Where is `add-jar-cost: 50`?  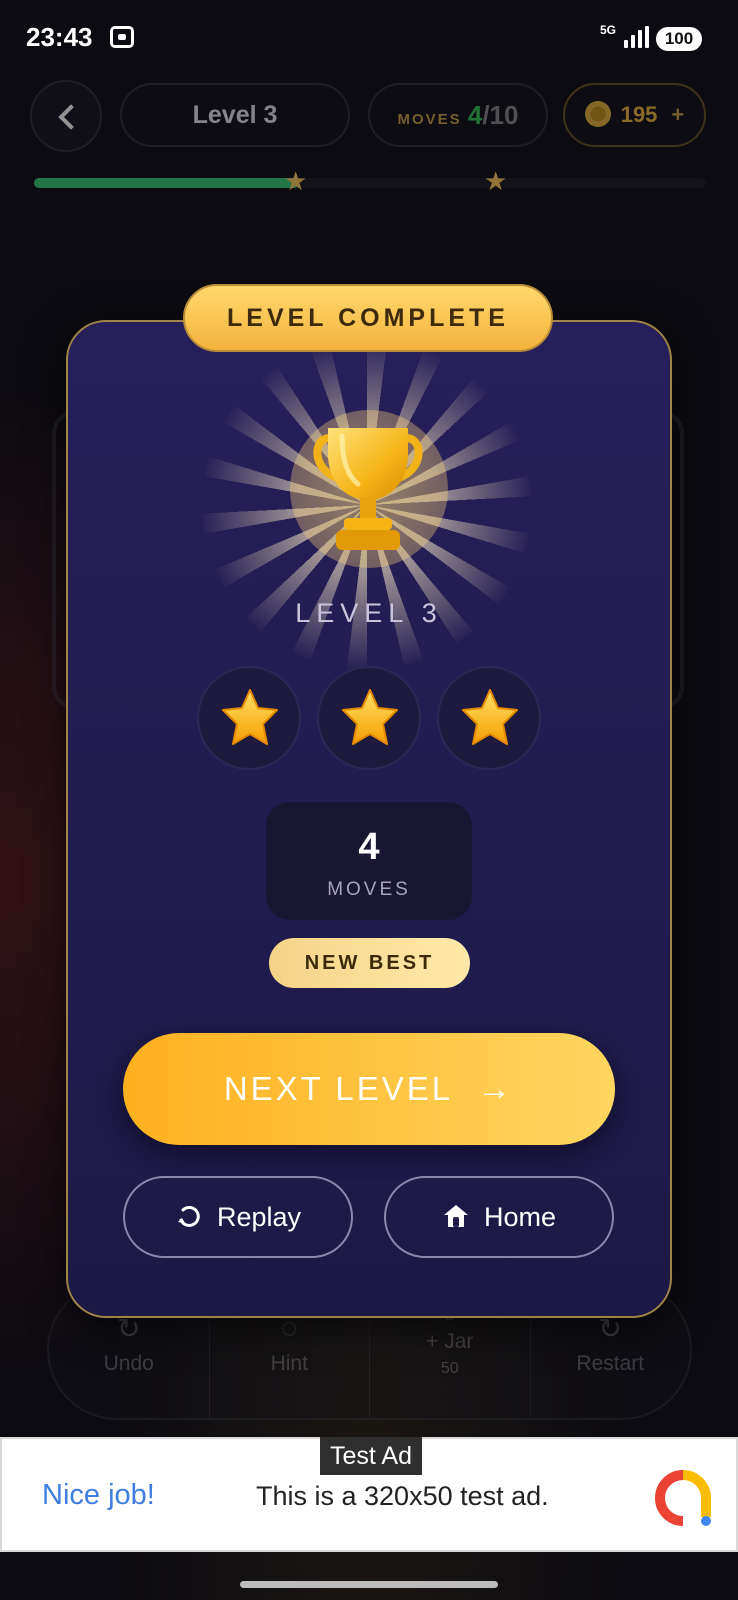 add-jar-cost: 50 is located at coordinates (449, 1368).